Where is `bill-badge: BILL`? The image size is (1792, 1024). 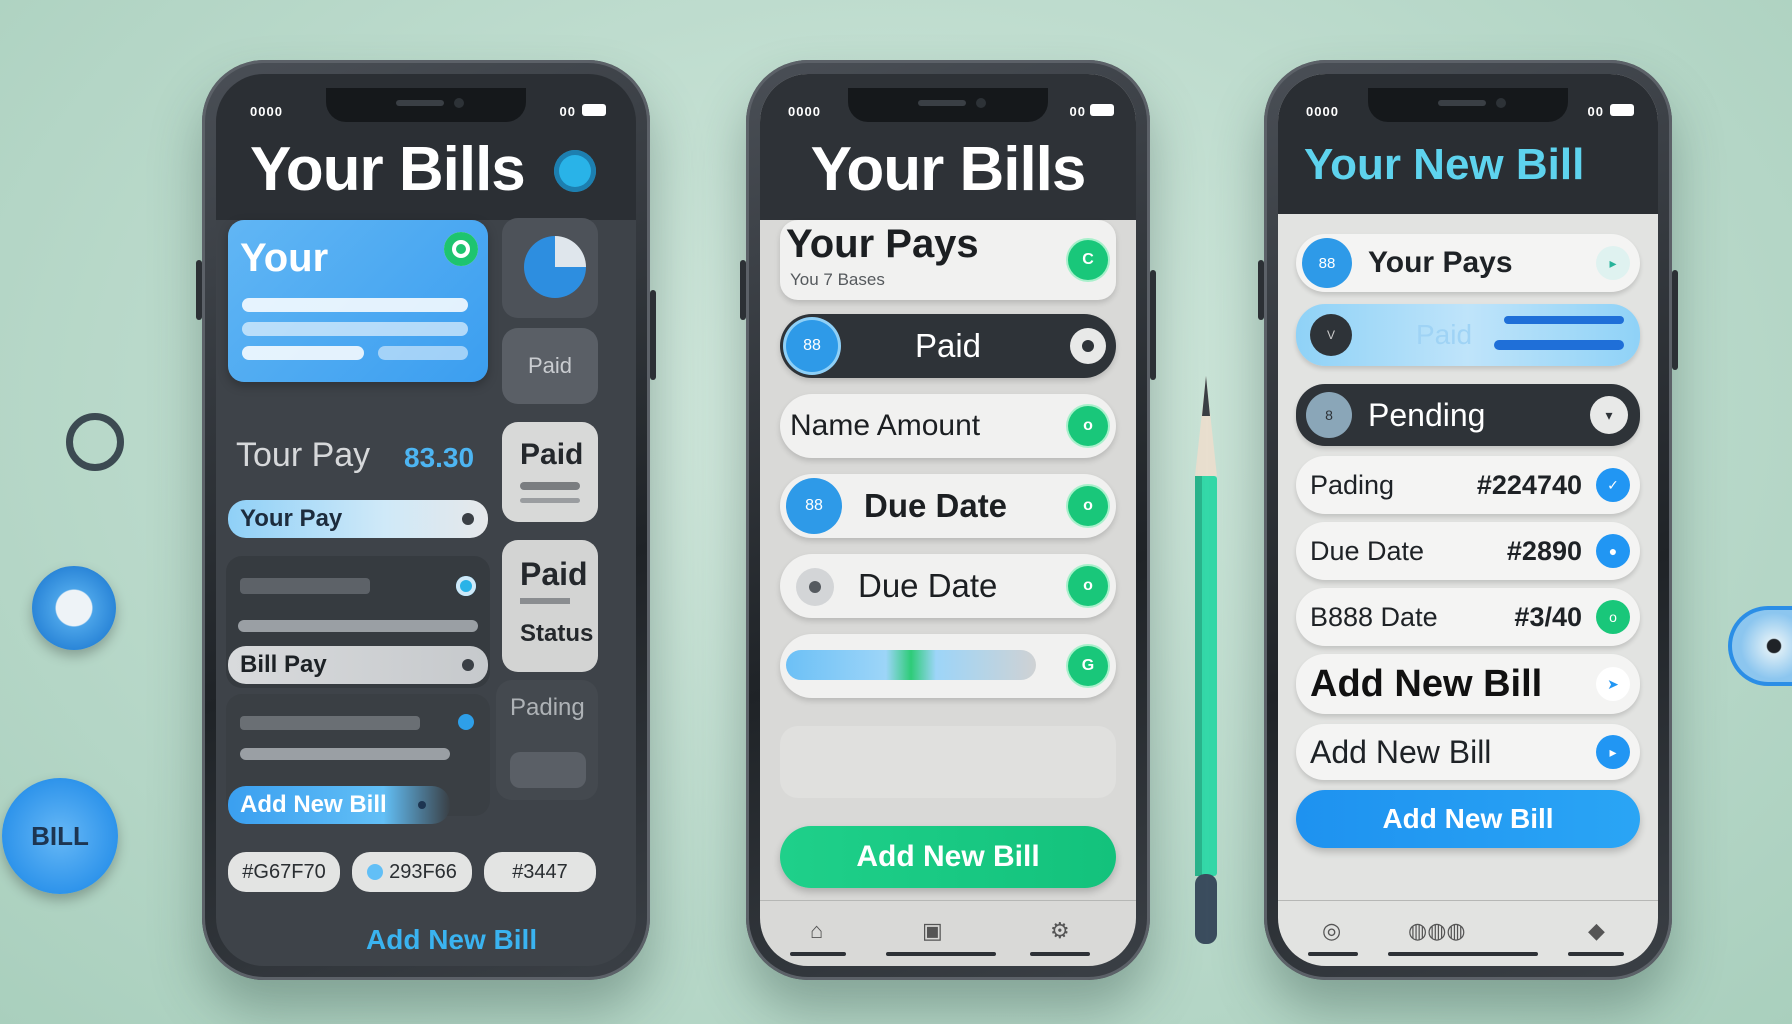
bill-badge: BILL is located at coordinates (60, 836).